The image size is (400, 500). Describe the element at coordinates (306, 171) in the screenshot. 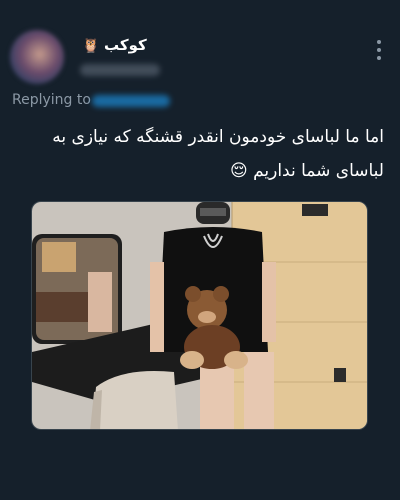

I see `tweet-text-line-2: لباسای شما نداریم 😌` at that location.